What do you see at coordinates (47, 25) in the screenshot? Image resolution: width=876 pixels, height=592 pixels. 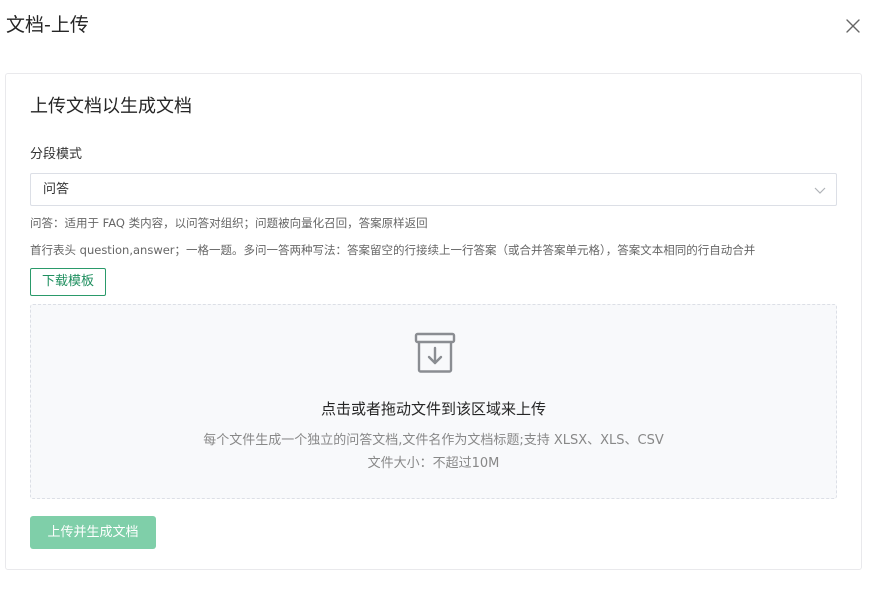 I see `dialog-title: 文档-上传` at bounding box center [47, 25].